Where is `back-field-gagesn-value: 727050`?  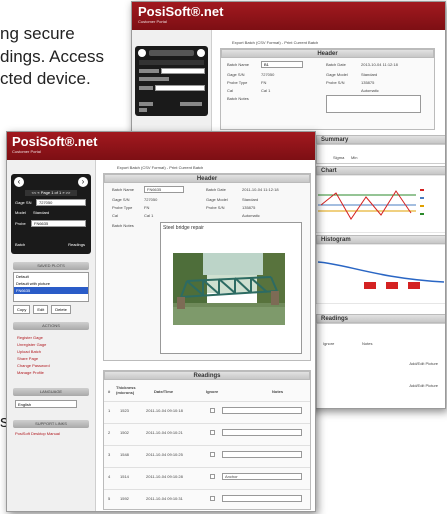 back-field-gagesn-value: 727050 is located at coordinates (268, 74).